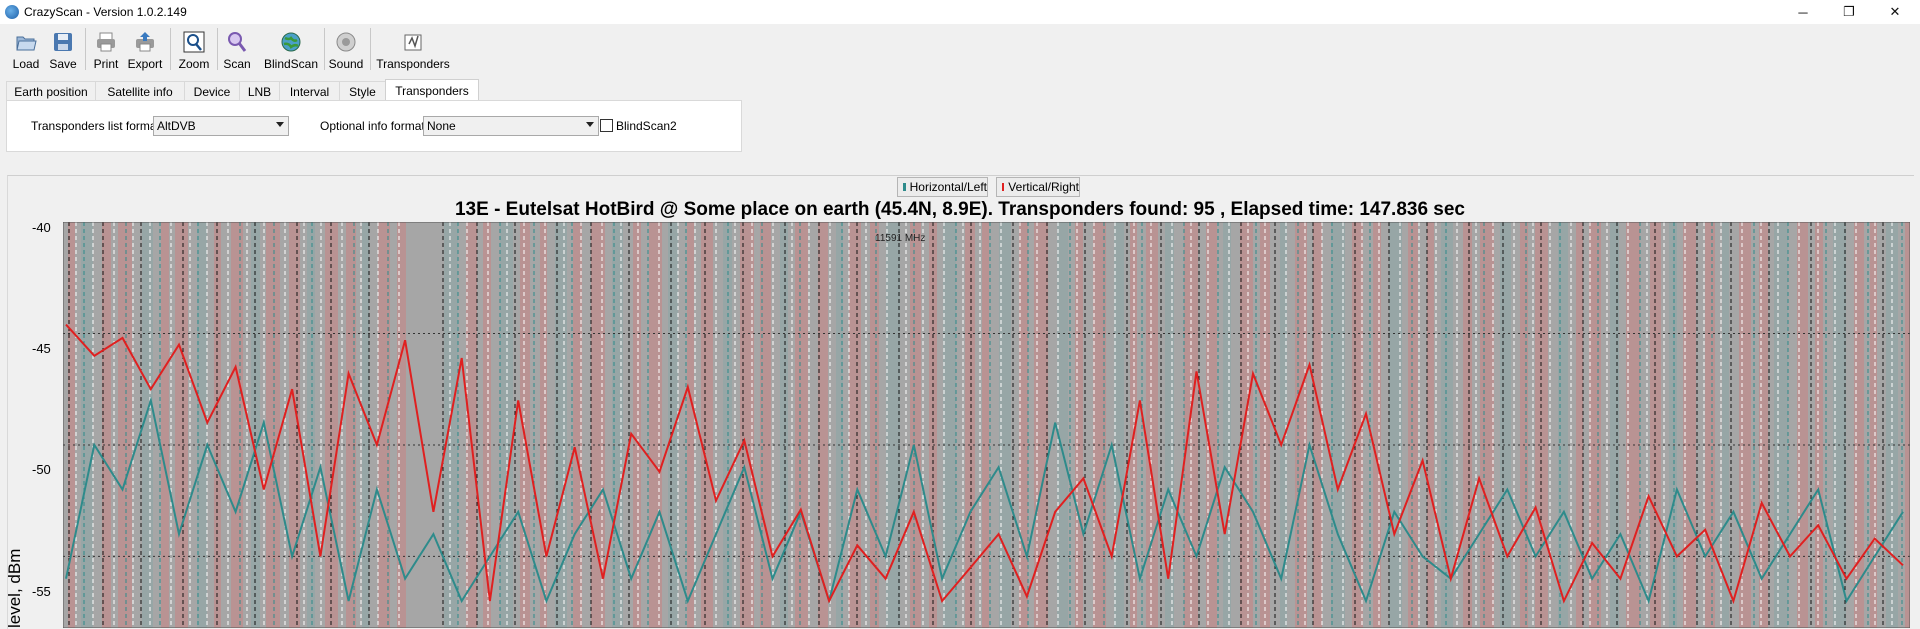 The height and width of the screenshot is (629, 1920). Describe the element at coordinates (646, 126) in the screenshot. I see `blindscan2-label: BlindScan2` at that location.